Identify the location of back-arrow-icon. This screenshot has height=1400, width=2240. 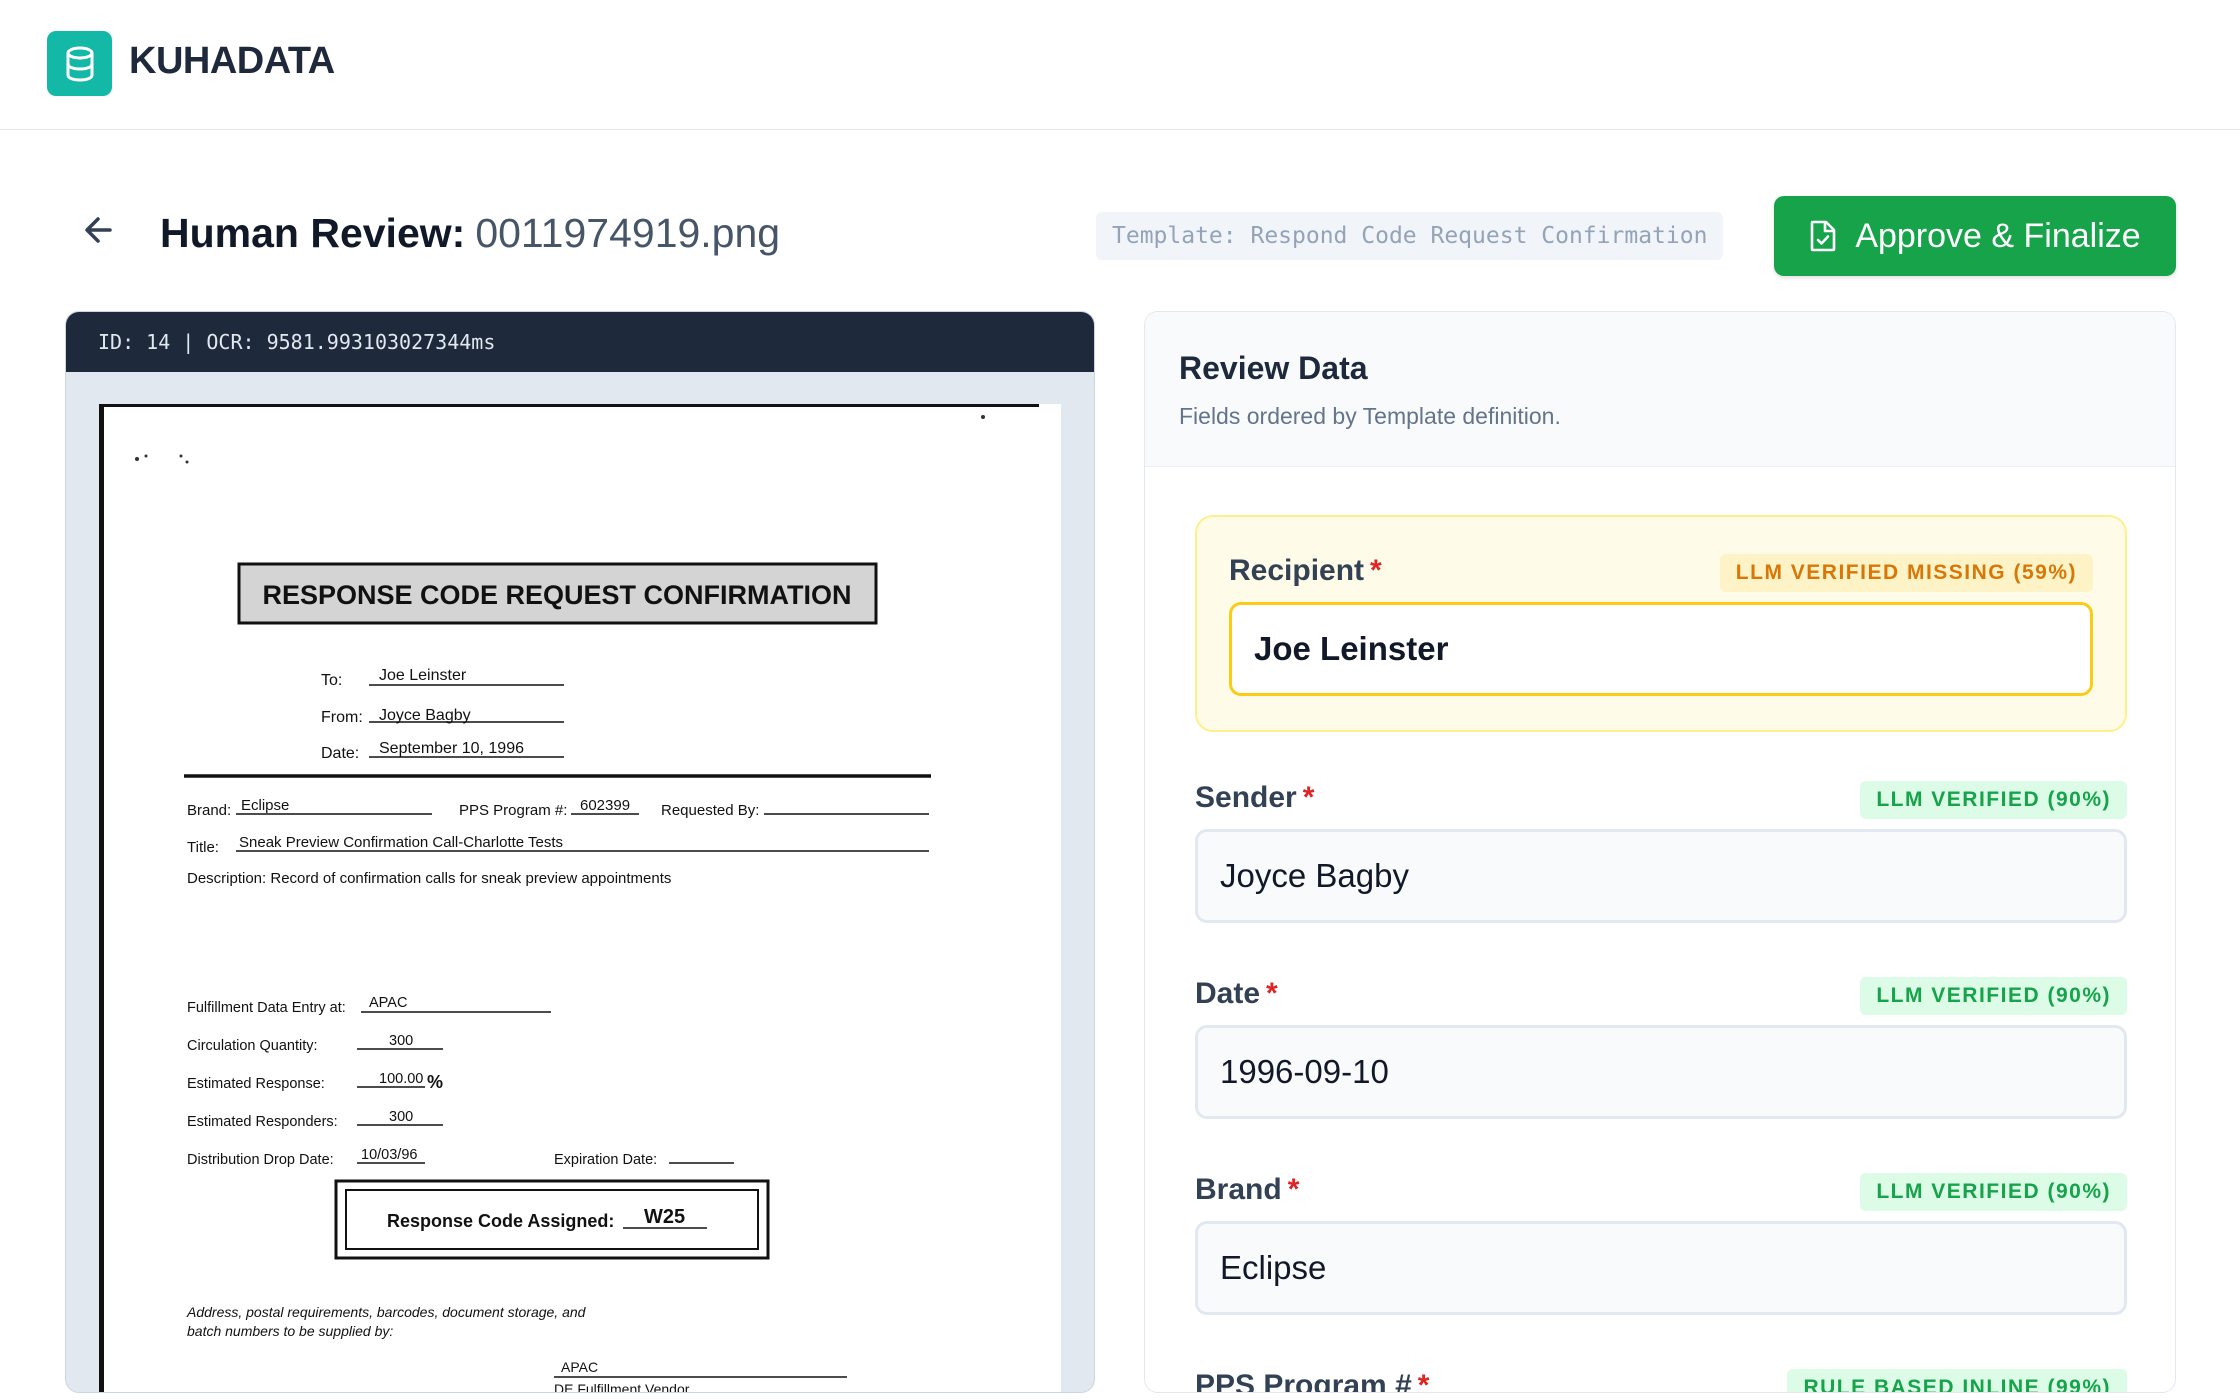
(100, 230).